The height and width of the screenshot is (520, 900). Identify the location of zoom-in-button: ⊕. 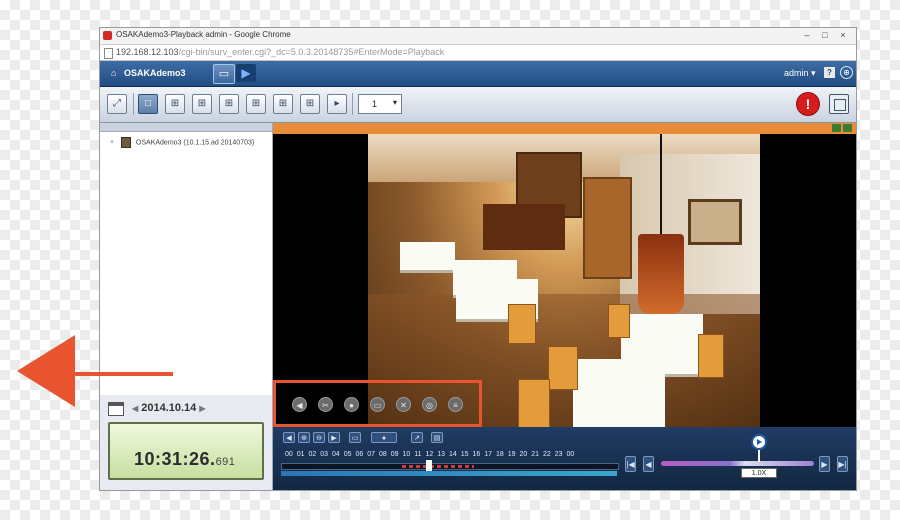
(304, 437).